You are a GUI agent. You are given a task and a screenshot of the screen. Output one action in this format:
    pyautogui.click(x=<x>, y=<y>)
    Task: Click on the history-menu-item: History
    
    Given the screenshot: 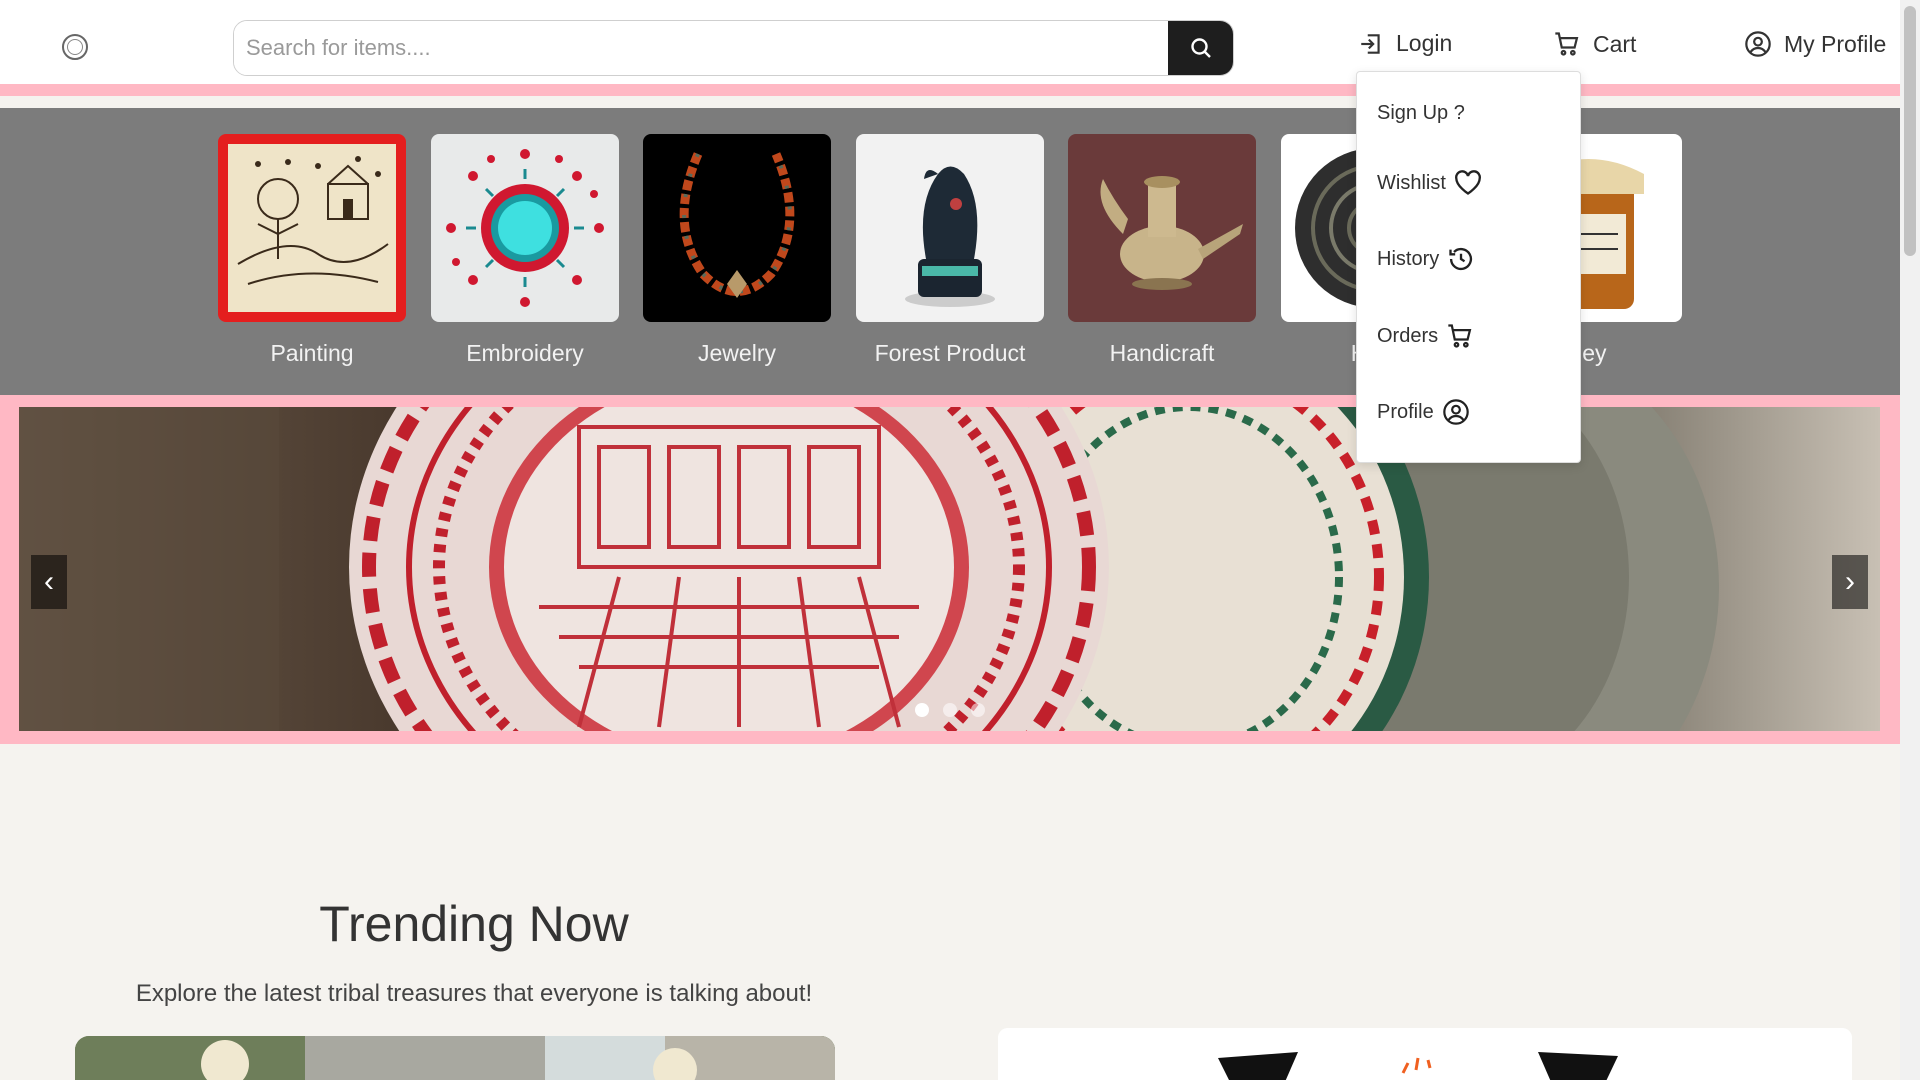 What is the action you would take?
    pyautogui.click(x=1426, y=259)
    